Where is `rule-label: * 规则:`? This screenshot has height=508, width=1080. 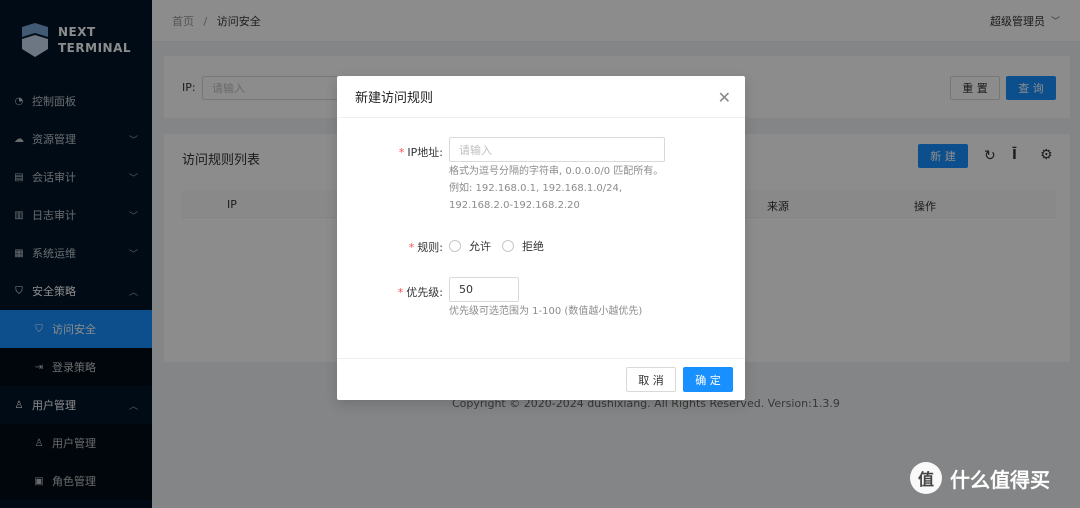
rule-label: * 规则: is located at coordinates (425, 247).